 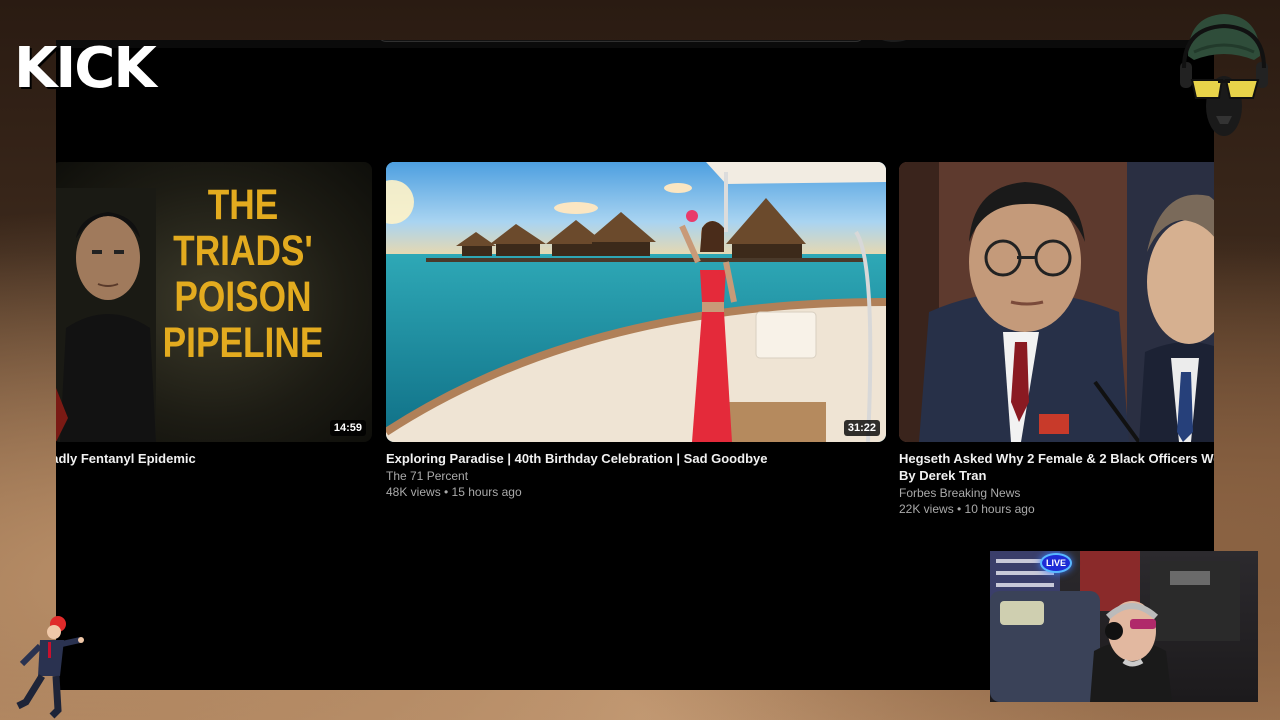 What do you see at coordinates (1115, 626) in the screenshot?
I see `webcam-feed-image` at bounding box center [1115, 626].